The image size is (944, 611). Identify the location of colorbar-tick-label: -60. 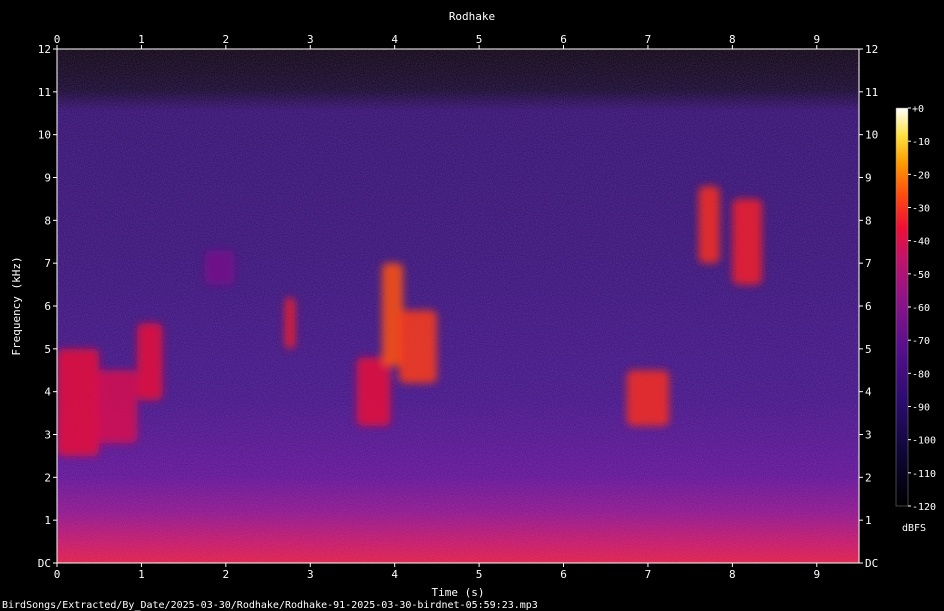
(921, 308).